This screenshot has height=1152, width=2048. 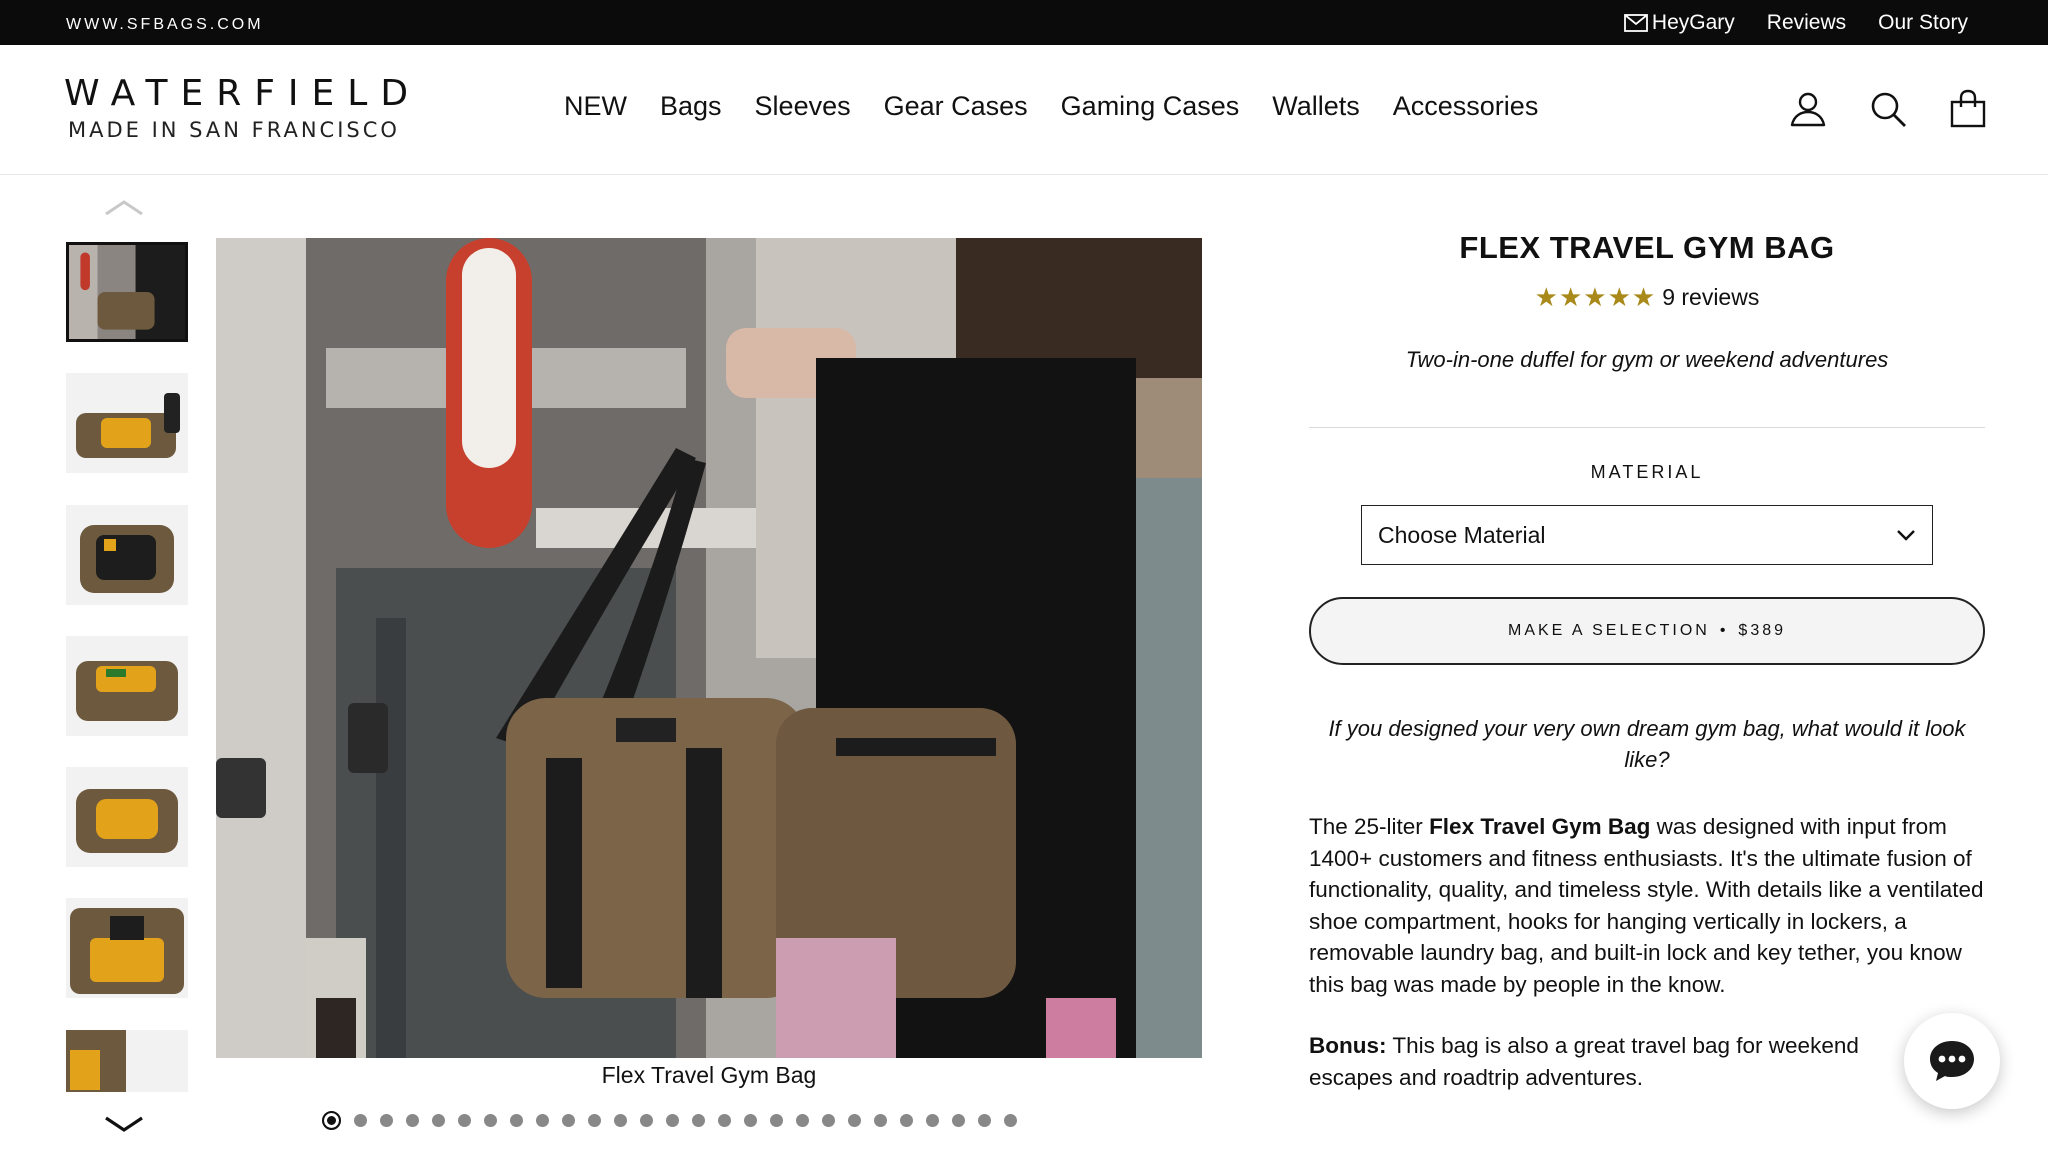 I want to click on mail-icon, so click(x=1636, y=22).